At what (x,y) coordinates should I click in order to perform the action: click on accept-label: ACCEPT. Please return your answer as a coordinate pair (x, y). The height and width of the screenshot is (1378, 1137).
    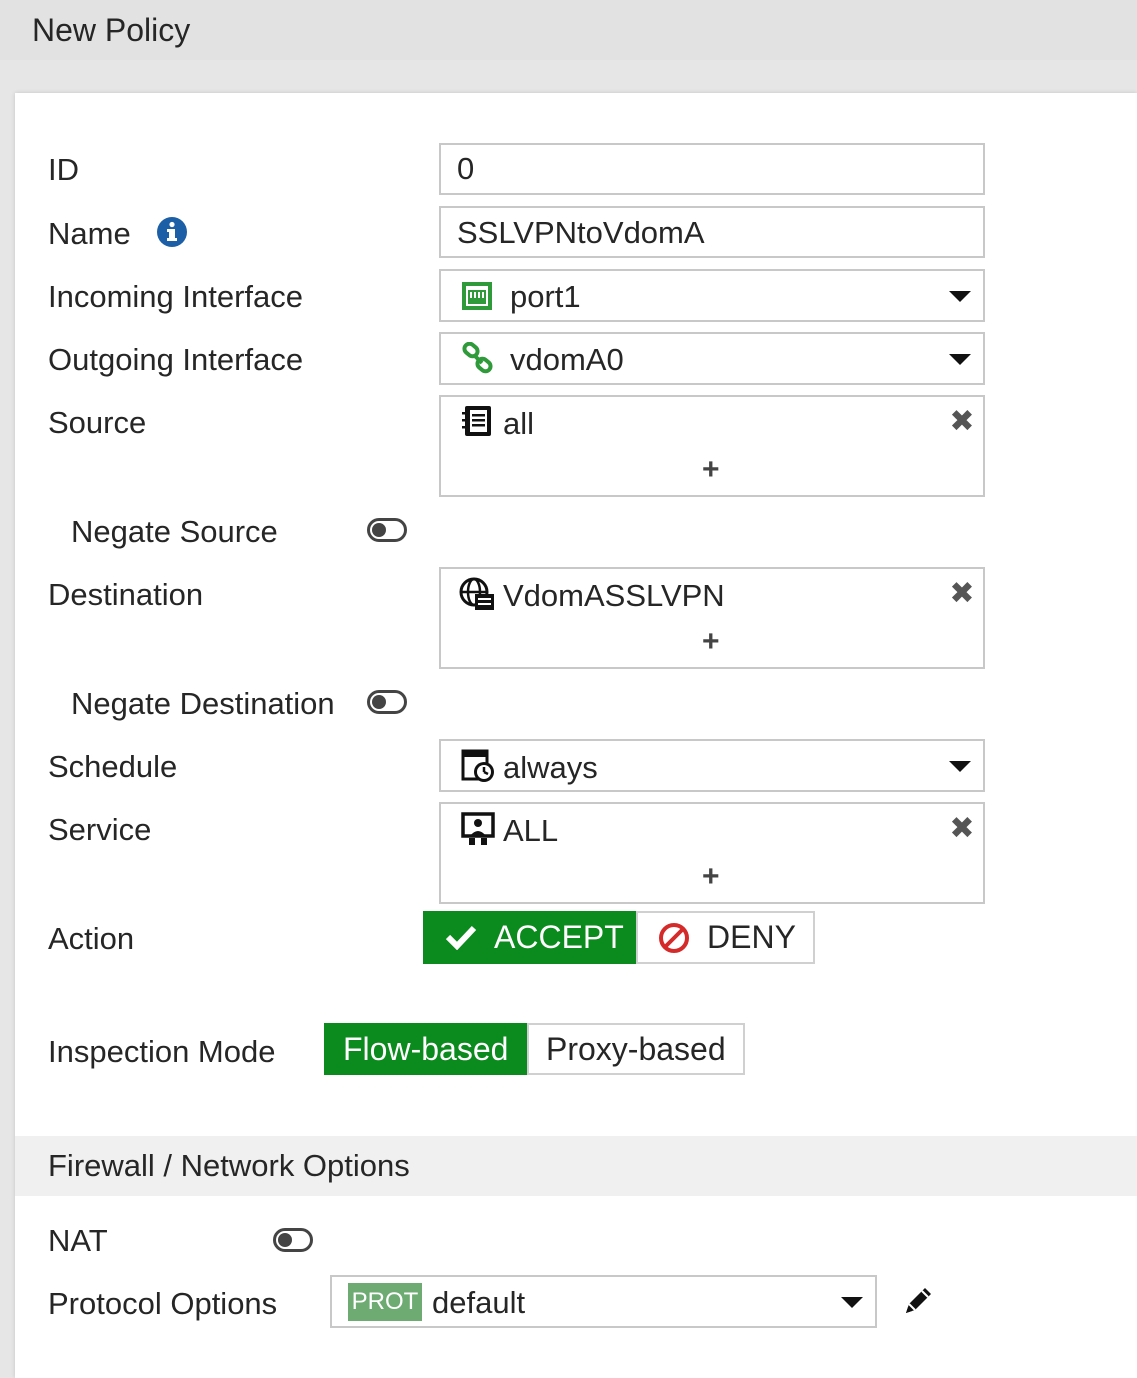
    Looking at the image, I should click on (559, 937).